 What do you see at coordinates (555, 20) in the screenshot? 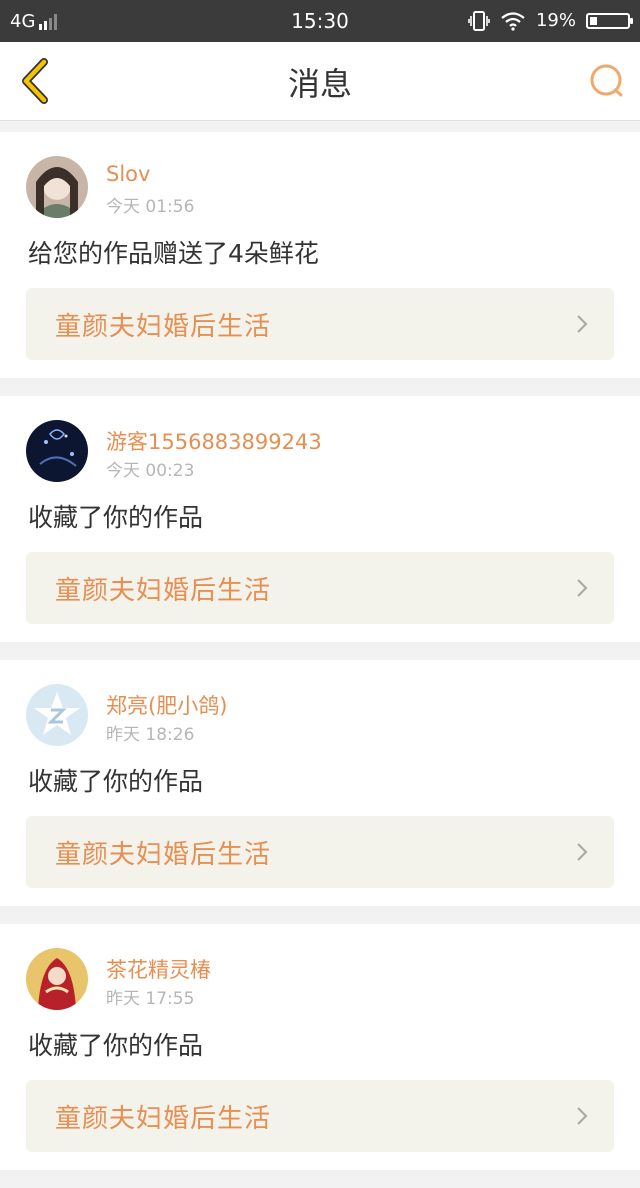
I see `battery-percent: 19%` at bounding box center [555, 20].